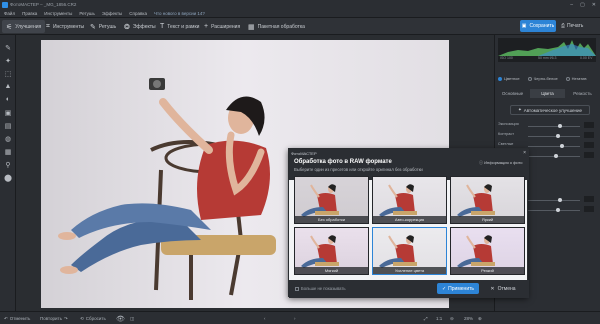 Image resolution: width=600 pixels, height=324 pixels. What do you see at coordinates (295, 318) in the screenshot?
I see `next-icon: ›` at bounding box center [295, 318].